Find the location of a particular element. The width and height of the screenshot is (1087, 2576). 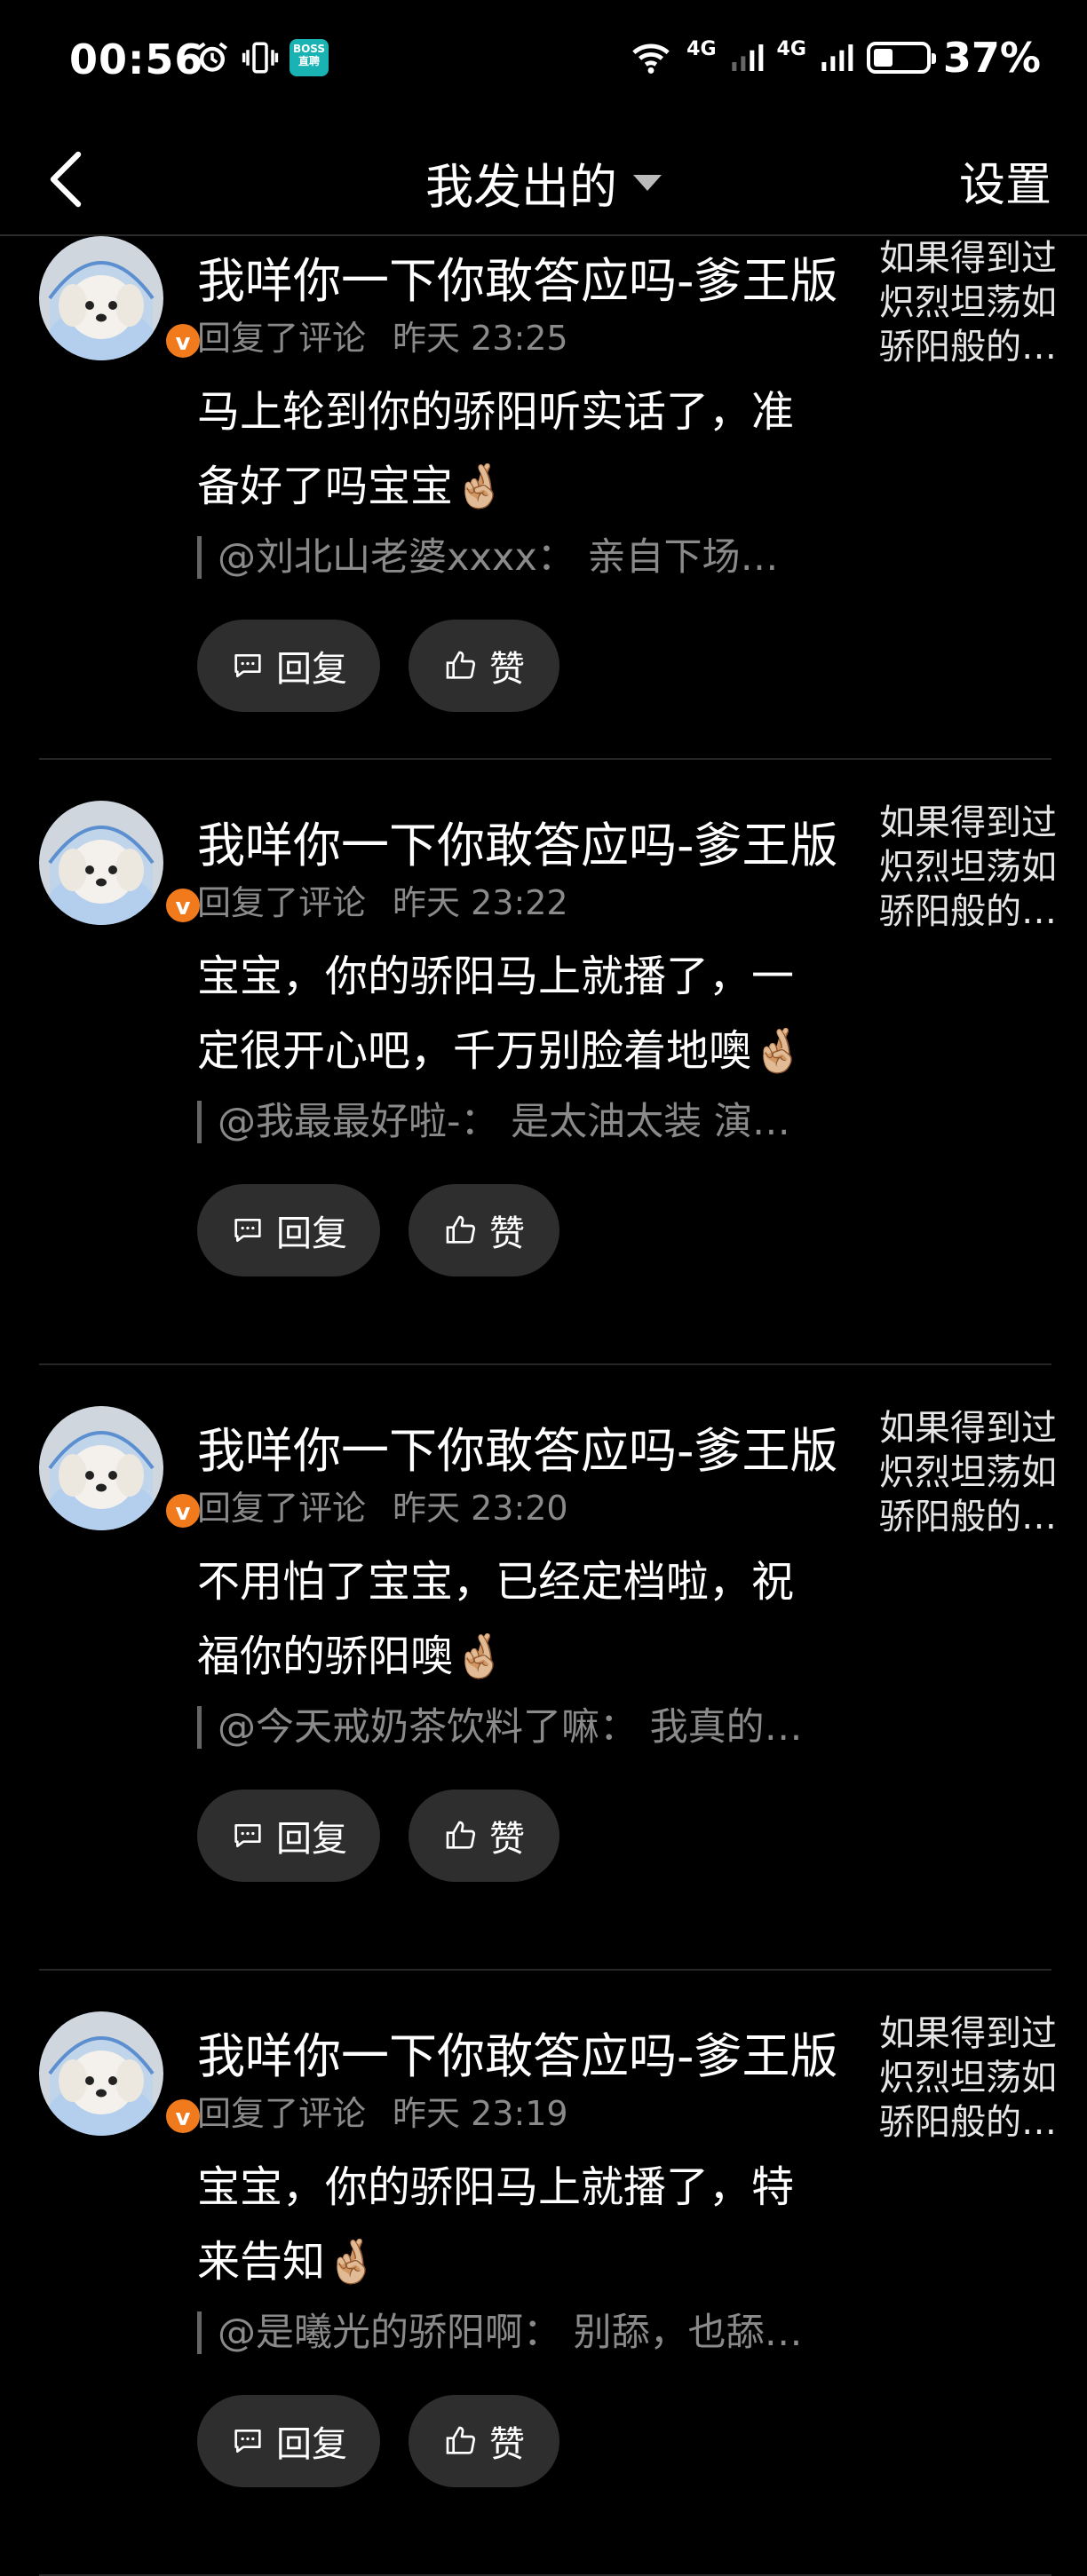

comment-time: 昨天 23:19 is located at coordinates (481, 2113).